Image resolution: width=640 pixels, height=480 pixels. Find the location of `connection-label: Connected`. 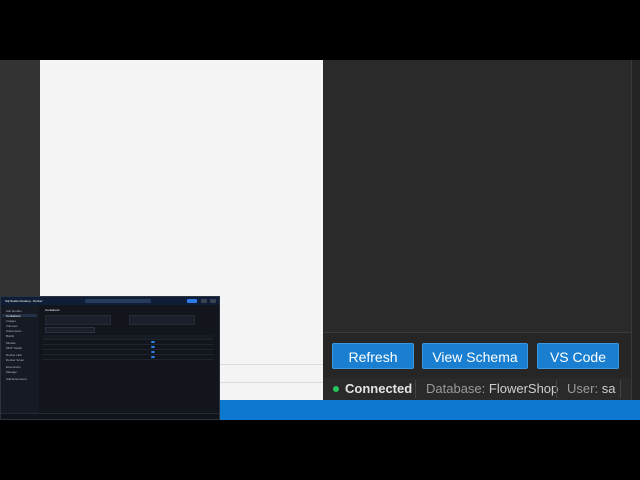

connection-label: Connected is located at coordinates (379, 388).